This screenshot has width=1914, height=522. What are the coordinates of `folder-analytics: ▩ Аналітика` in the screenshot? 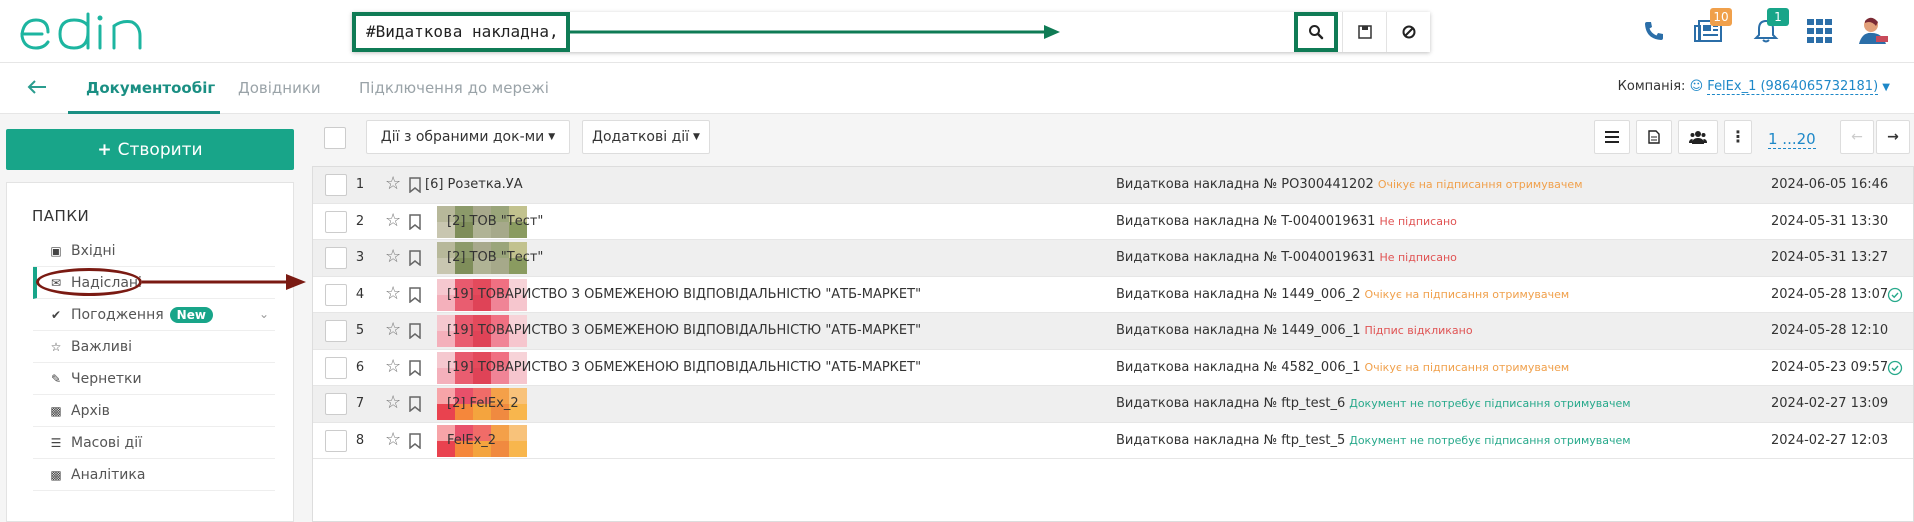 It's located at (154, 475).